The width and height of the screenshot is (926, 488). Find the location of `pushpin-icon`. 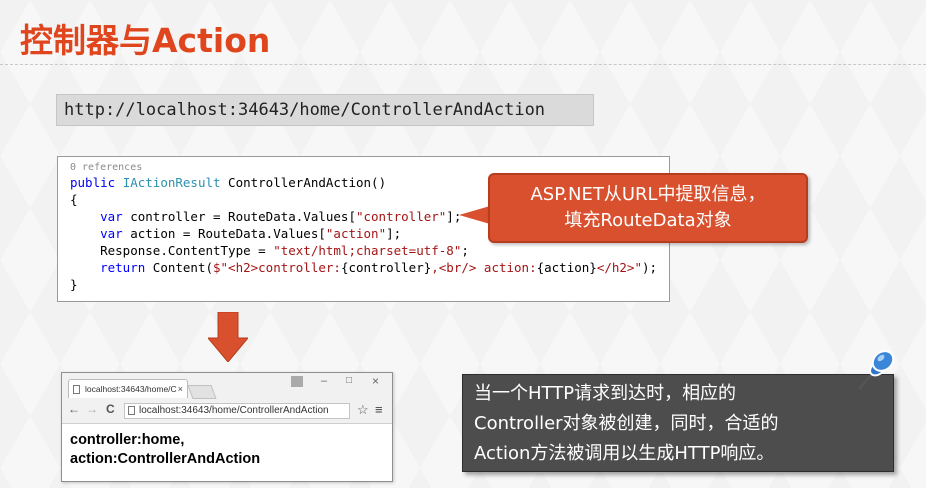

pushpin-icon is located at coordinates (876, 370).